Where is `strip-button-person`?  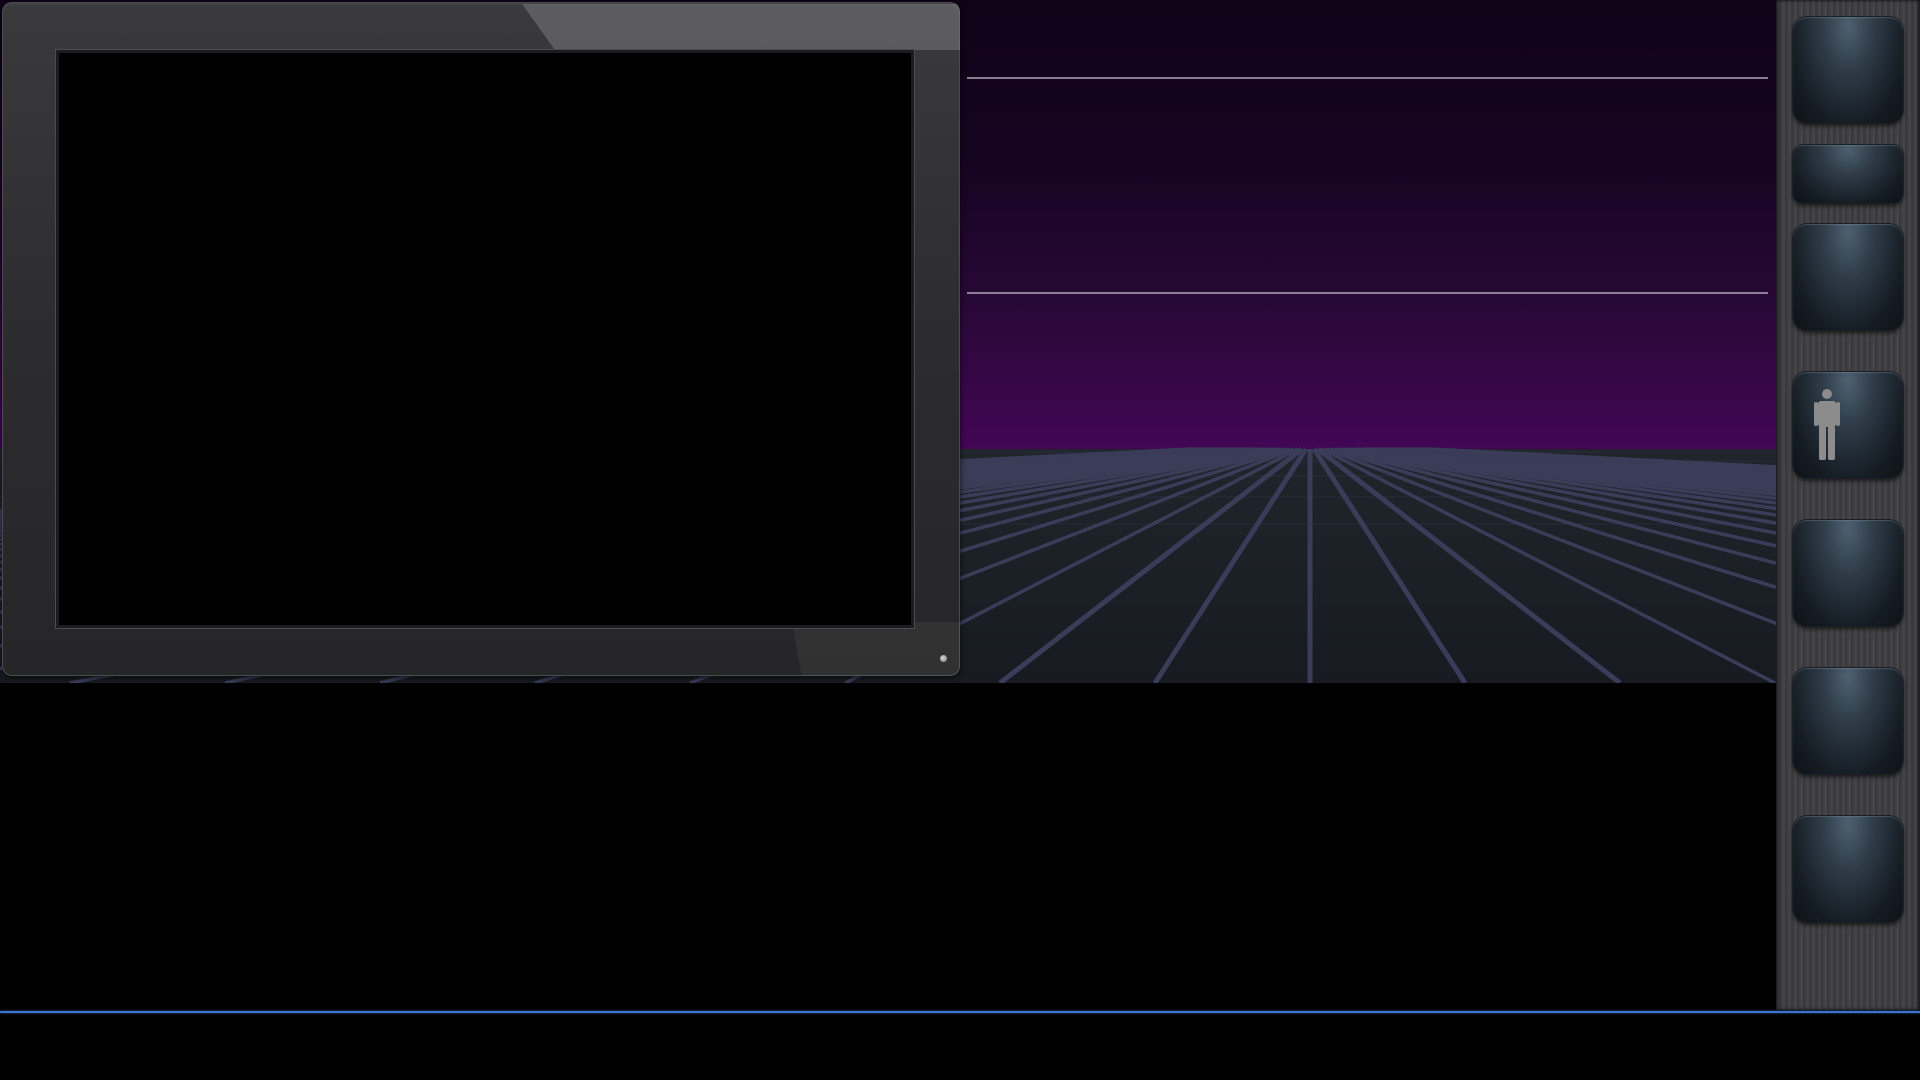 strip-button-person is located at coordinates (1848, 425).